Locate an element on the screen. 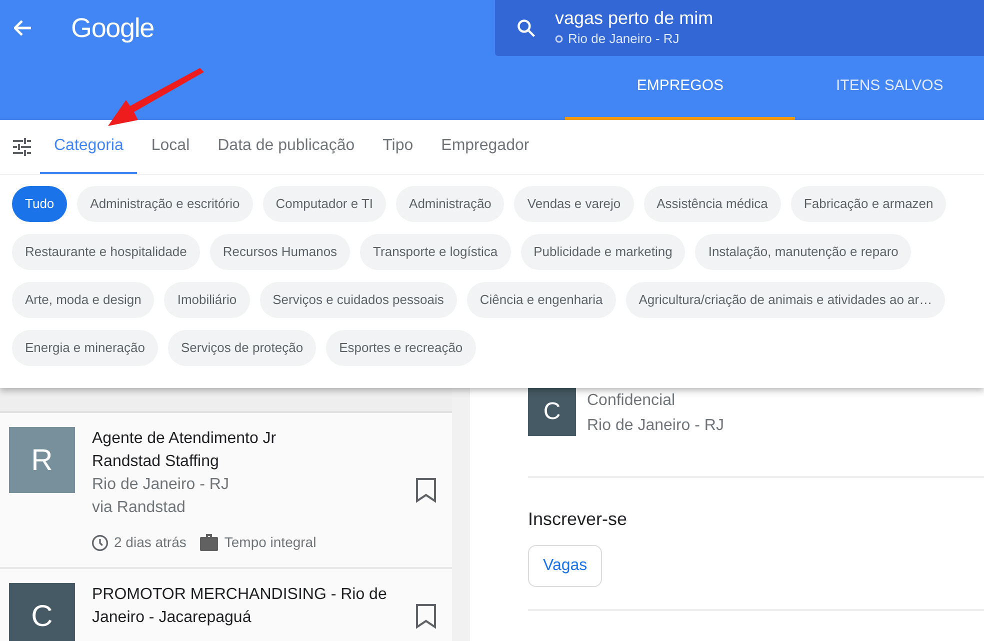  job-title: PROMOTOR MERCHANDISING - Rio de Janeiro - Jacarepaguá is located at coordinates (240, 606).